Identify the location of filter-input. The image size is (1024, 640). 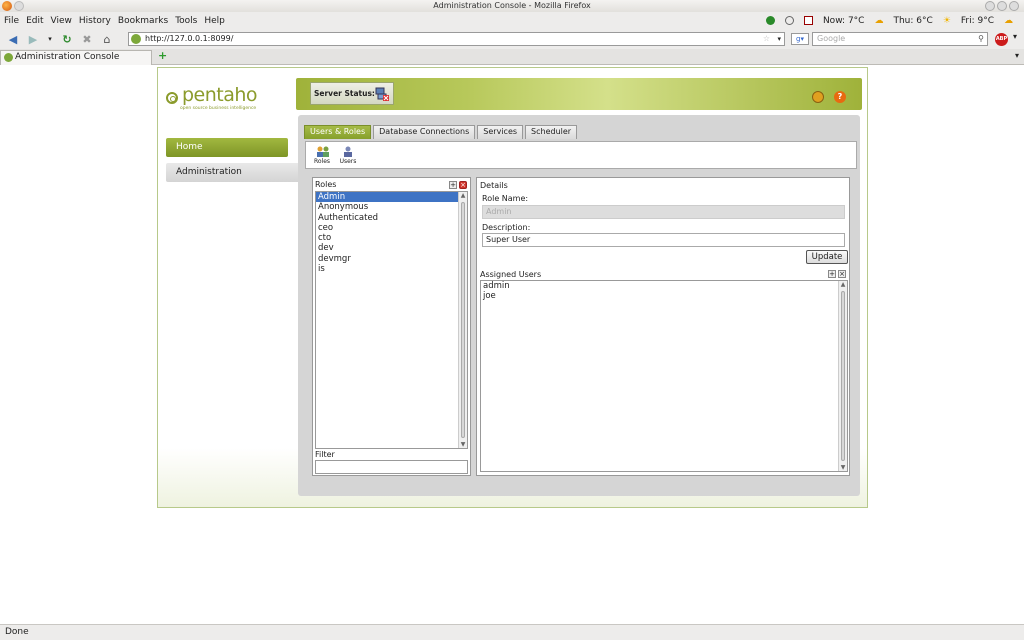
(391, 467).